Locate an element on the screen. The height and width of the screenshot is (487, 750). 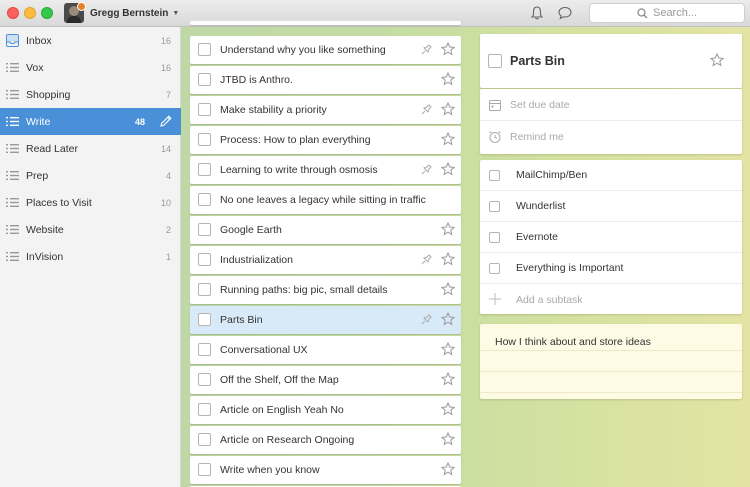
sidebar-item-label: Inbox is located at coordinates (39, 40).